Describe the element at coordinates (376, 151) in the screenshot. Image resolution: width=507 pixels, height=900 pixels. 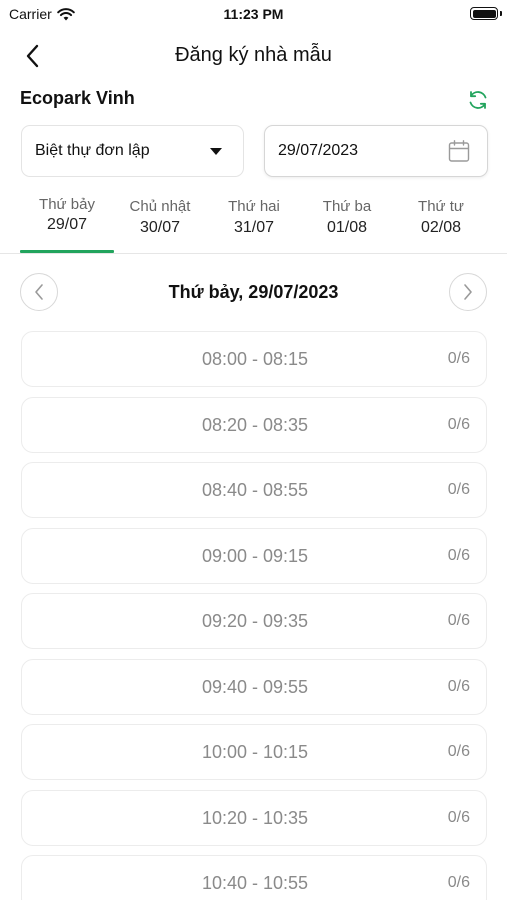
I see `date-picker: 29/07/2023` at that location.